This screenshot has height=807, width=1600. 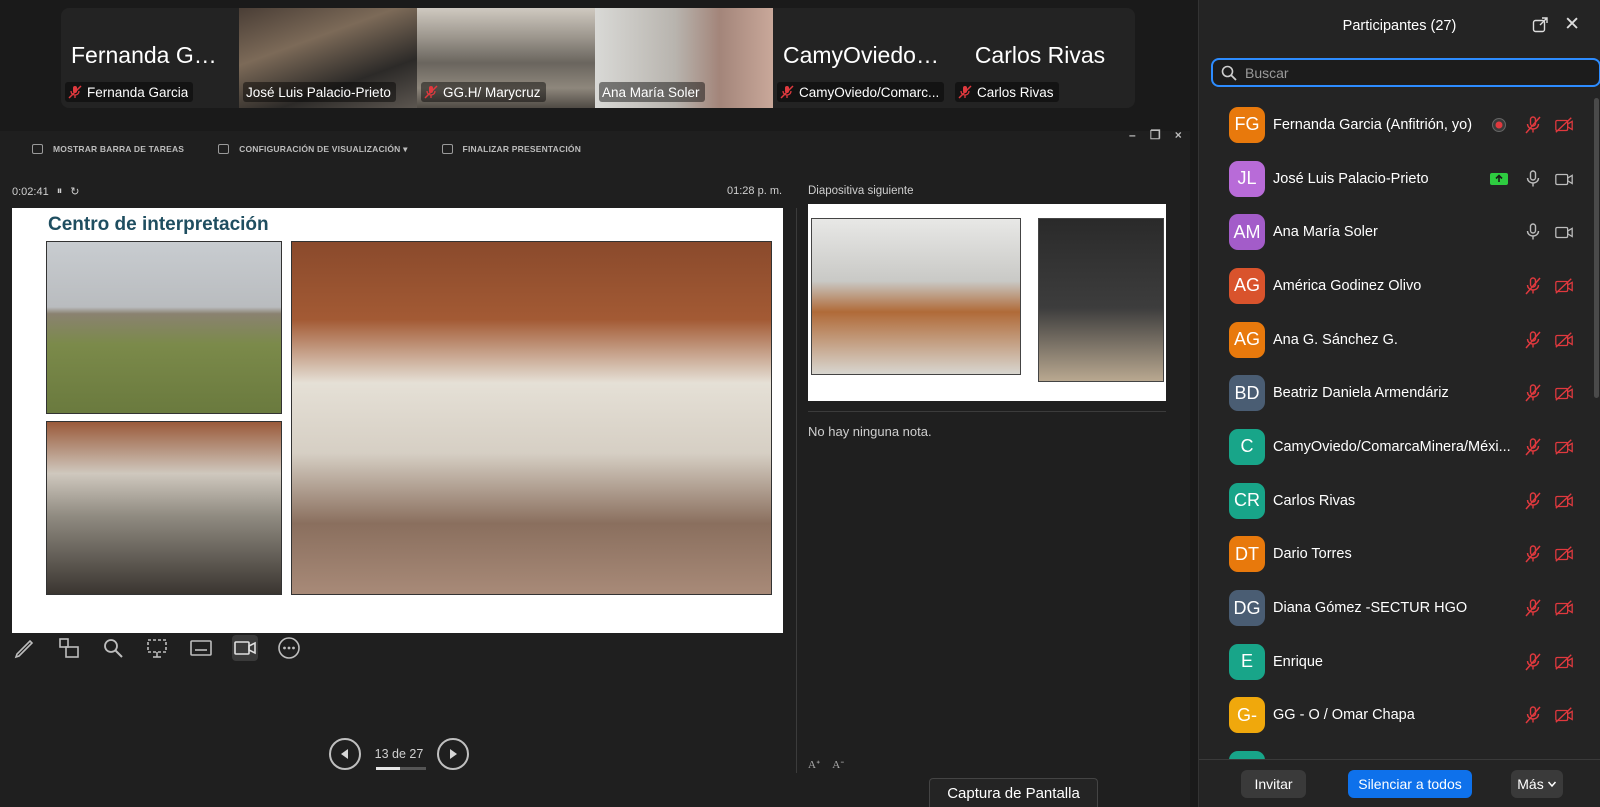 What do you see at coordinates (1415, 72) in the screenshot?
I see `search-input` at bounding box center [1415, 72].